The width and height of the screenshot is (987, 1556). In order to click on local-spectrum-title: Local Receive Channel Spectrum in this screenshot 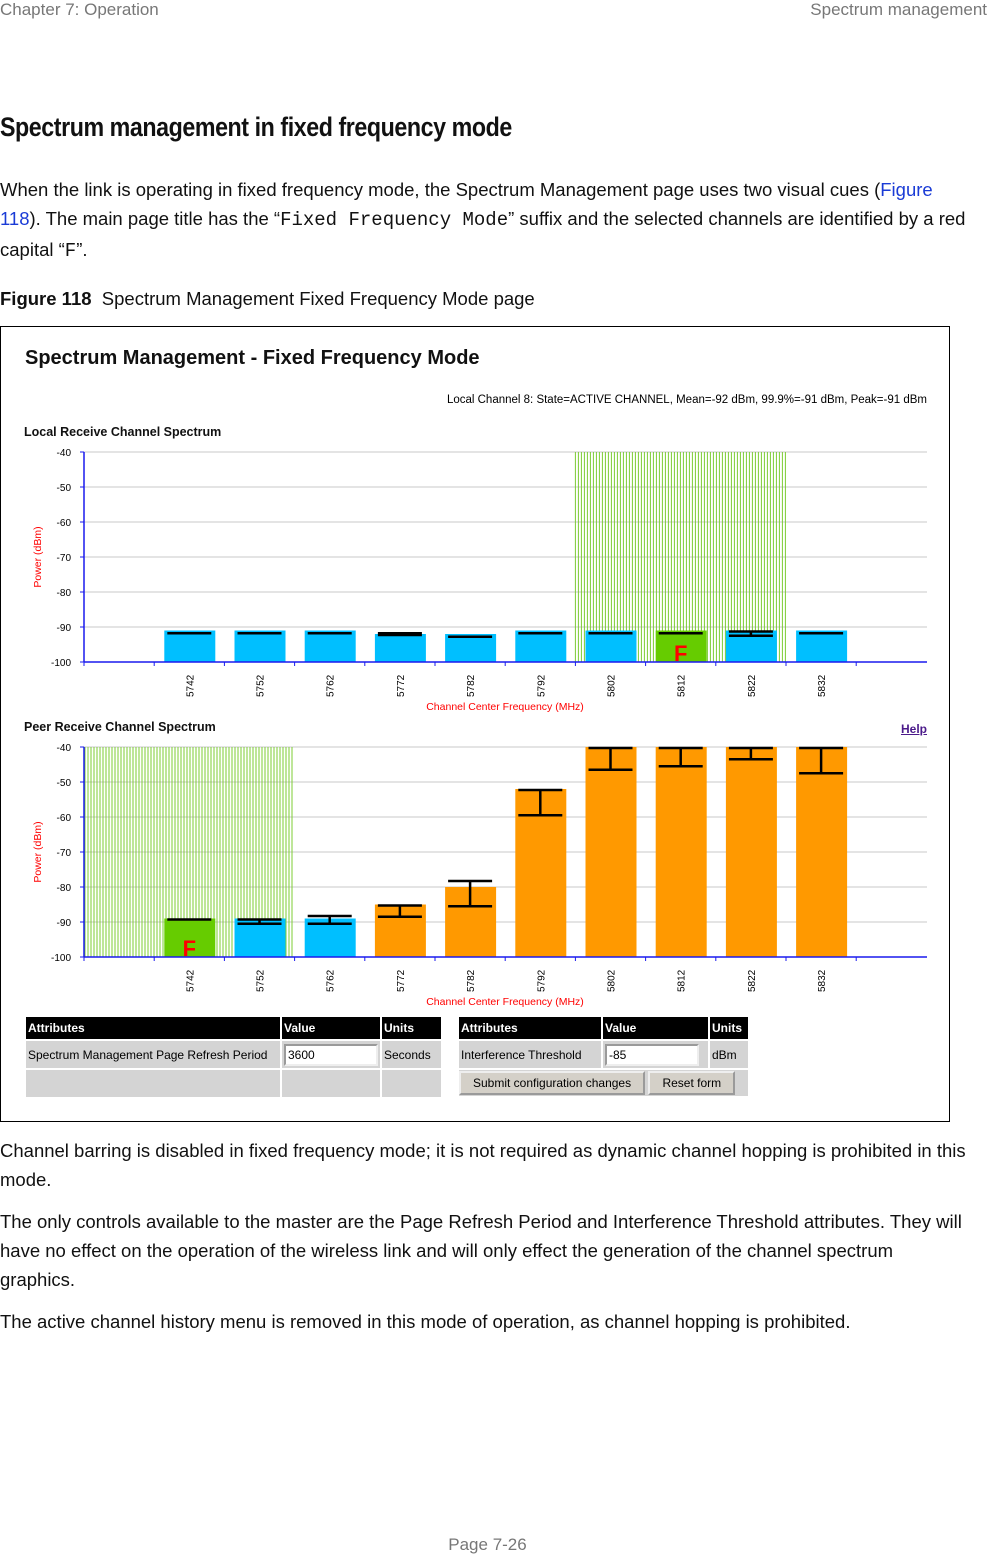, I will do `click(123, 432)`.